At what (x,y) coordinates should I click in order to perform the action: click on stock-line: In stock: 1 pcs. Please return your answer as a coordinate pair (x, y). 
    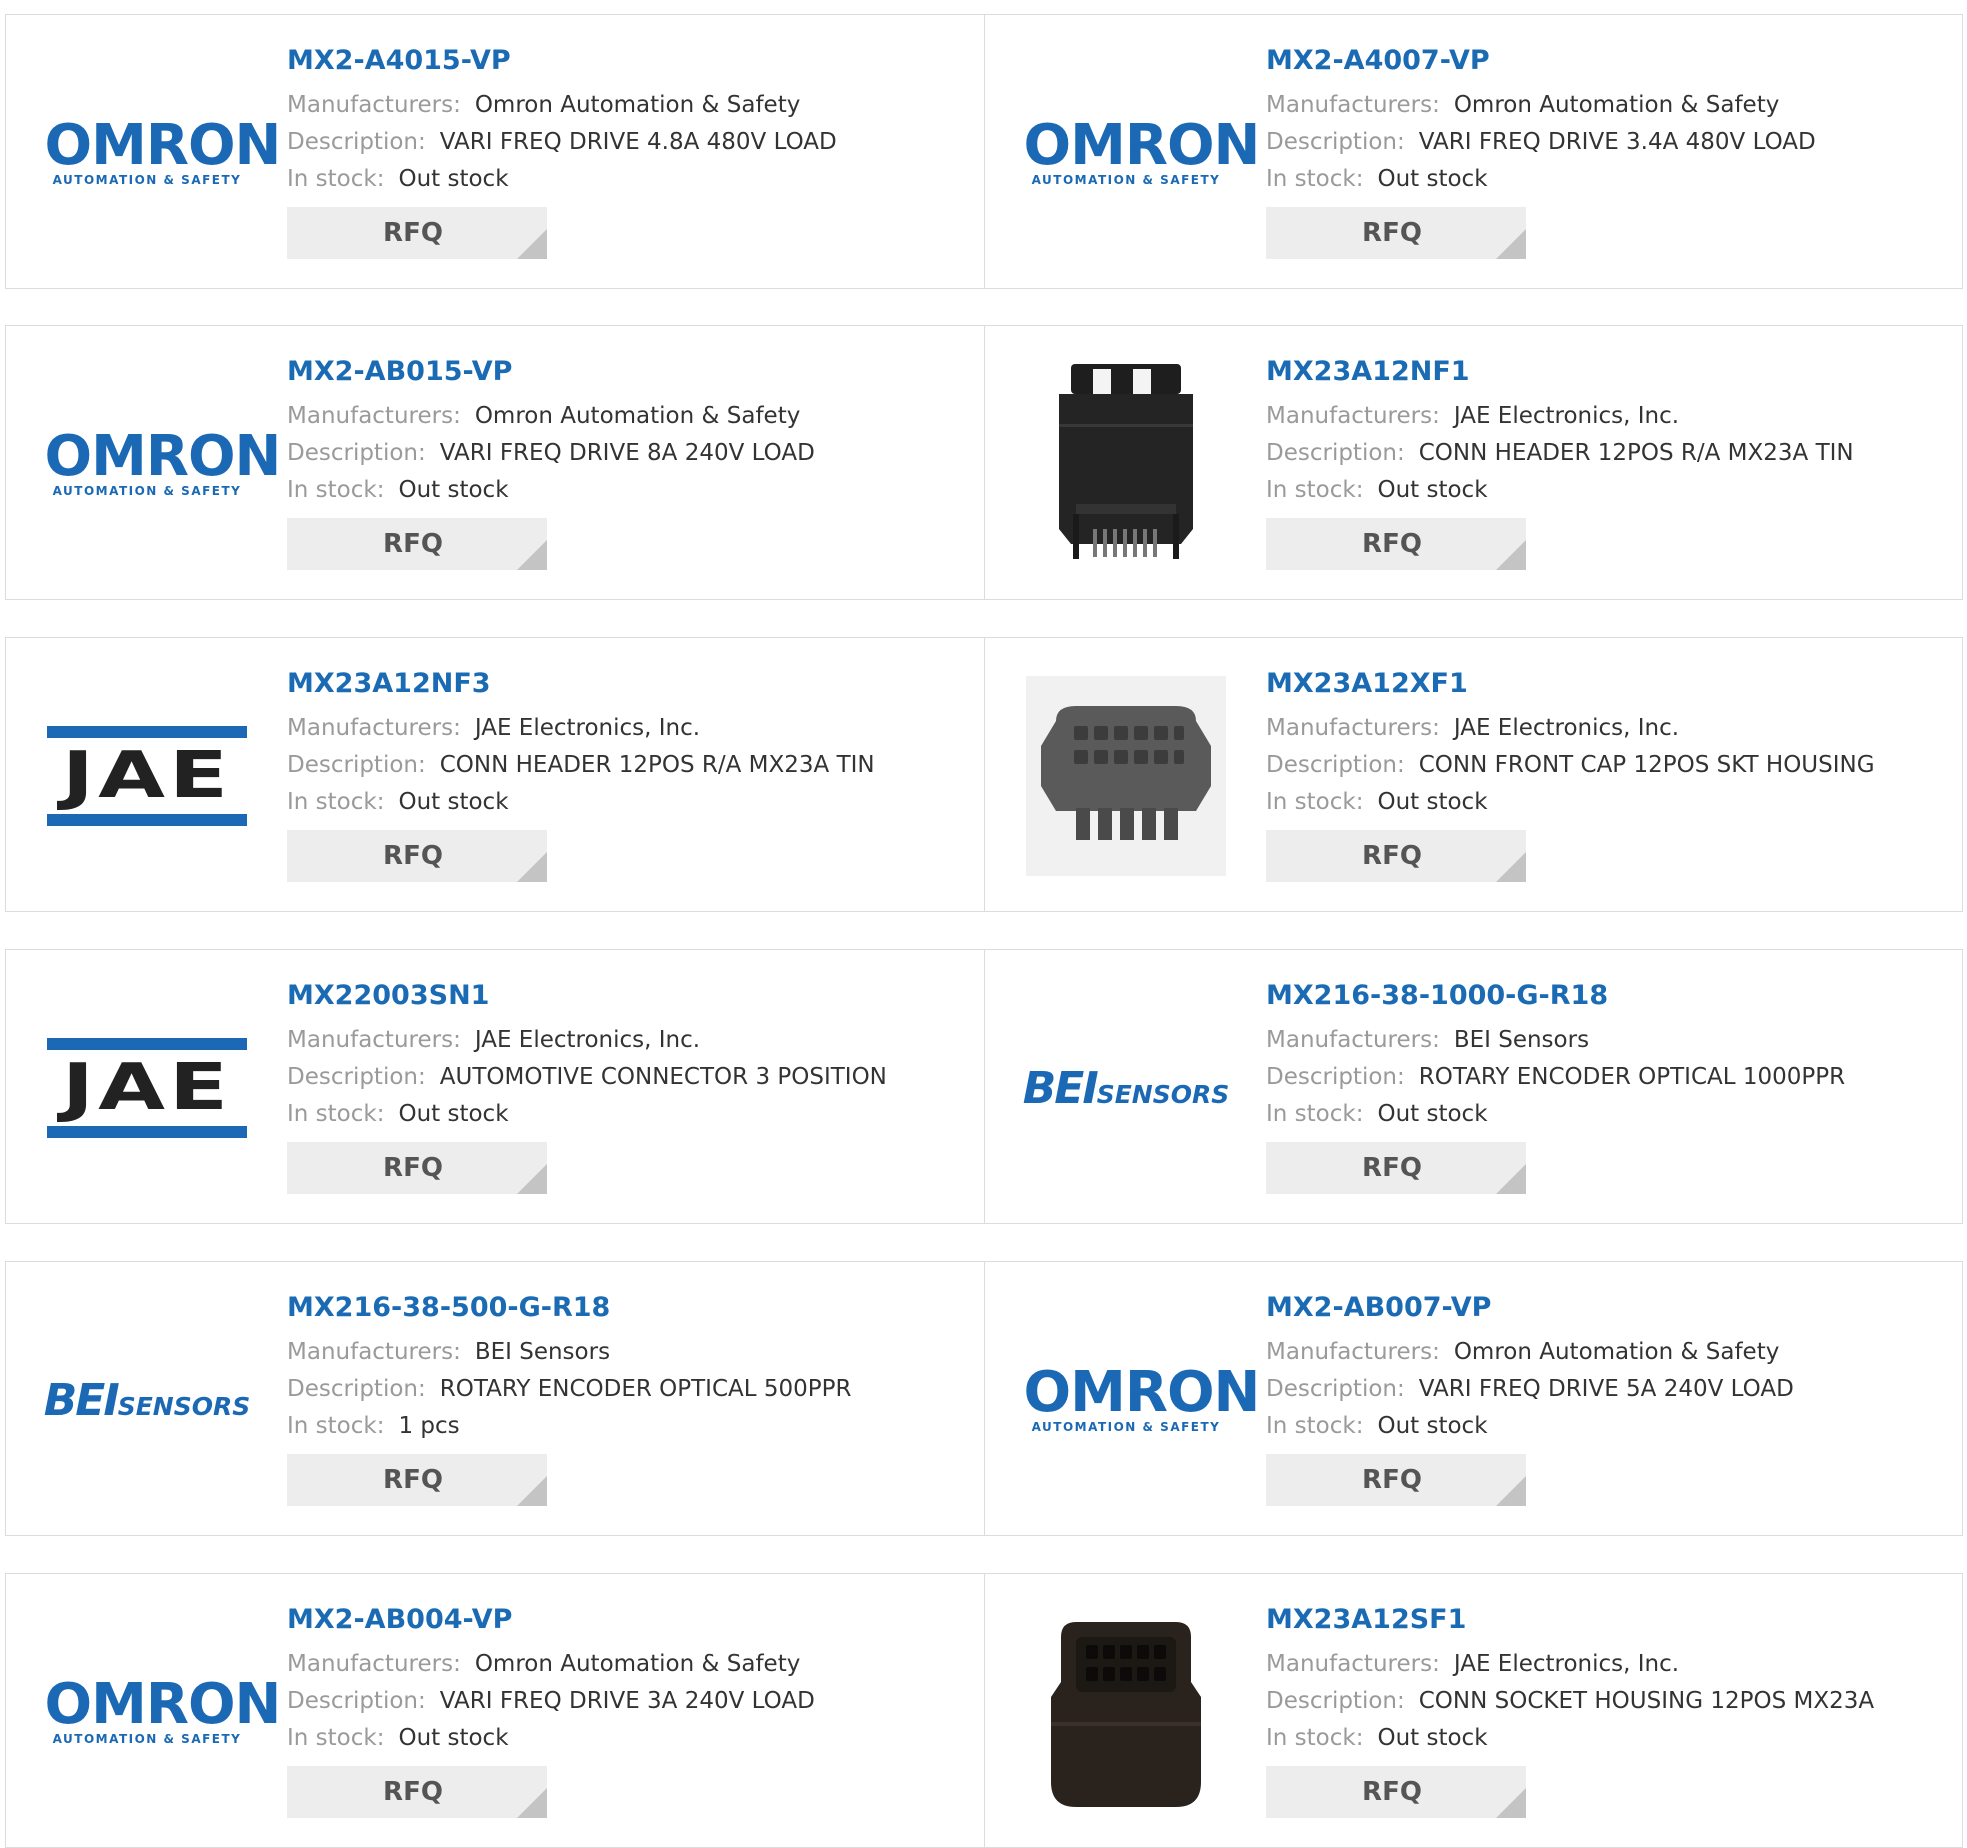
    Looking at the image, I should click on (630, 1426).